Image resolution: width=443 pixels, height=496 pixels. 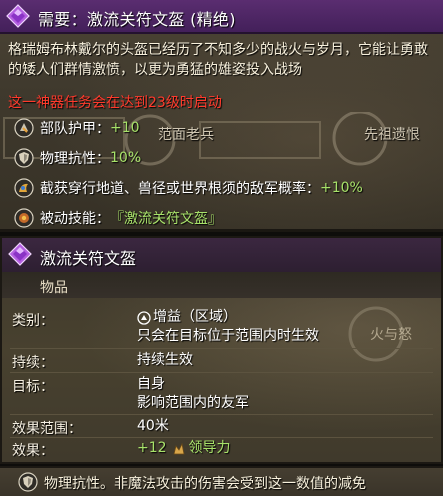 What do you see at coordinates (125, 128) in the screenshot?
I see `stat-value: +10` at bounding box center [125, 128].